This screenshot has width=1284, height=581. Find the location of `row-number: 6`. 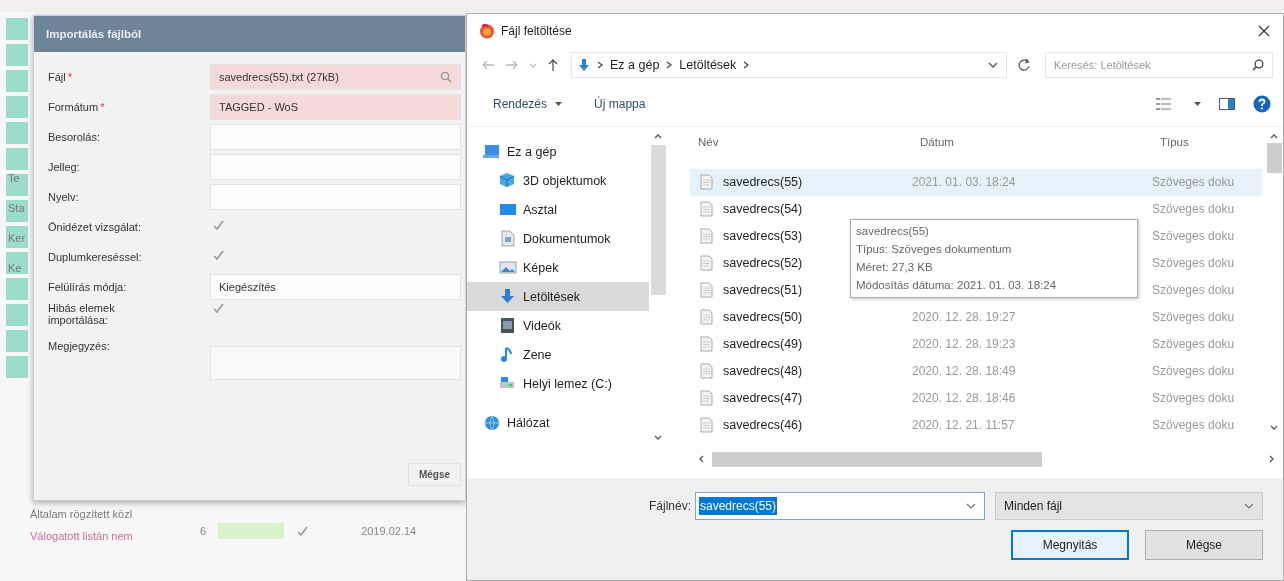

row-number: 6 is located at coordinates (203, 531).